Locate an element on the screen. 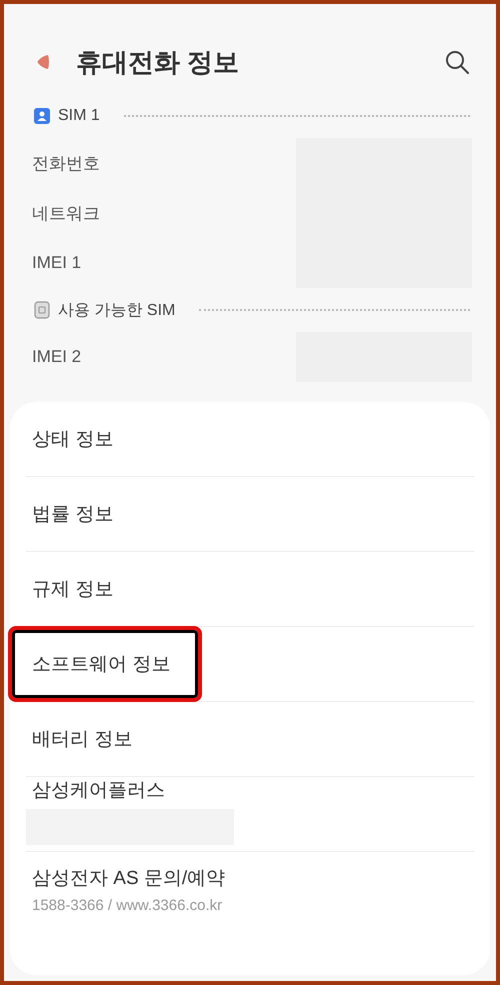 This screenshot has width=500, height=985. sim-label: SIM 1 is located at coordinates (79, 116).